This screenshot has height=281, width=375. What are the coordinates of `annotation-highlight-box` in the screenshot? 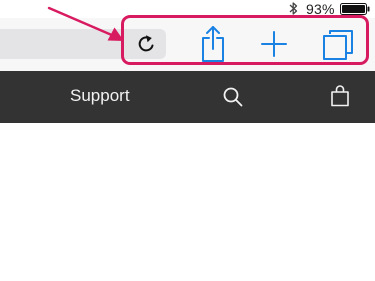 It's located at (245, 40).